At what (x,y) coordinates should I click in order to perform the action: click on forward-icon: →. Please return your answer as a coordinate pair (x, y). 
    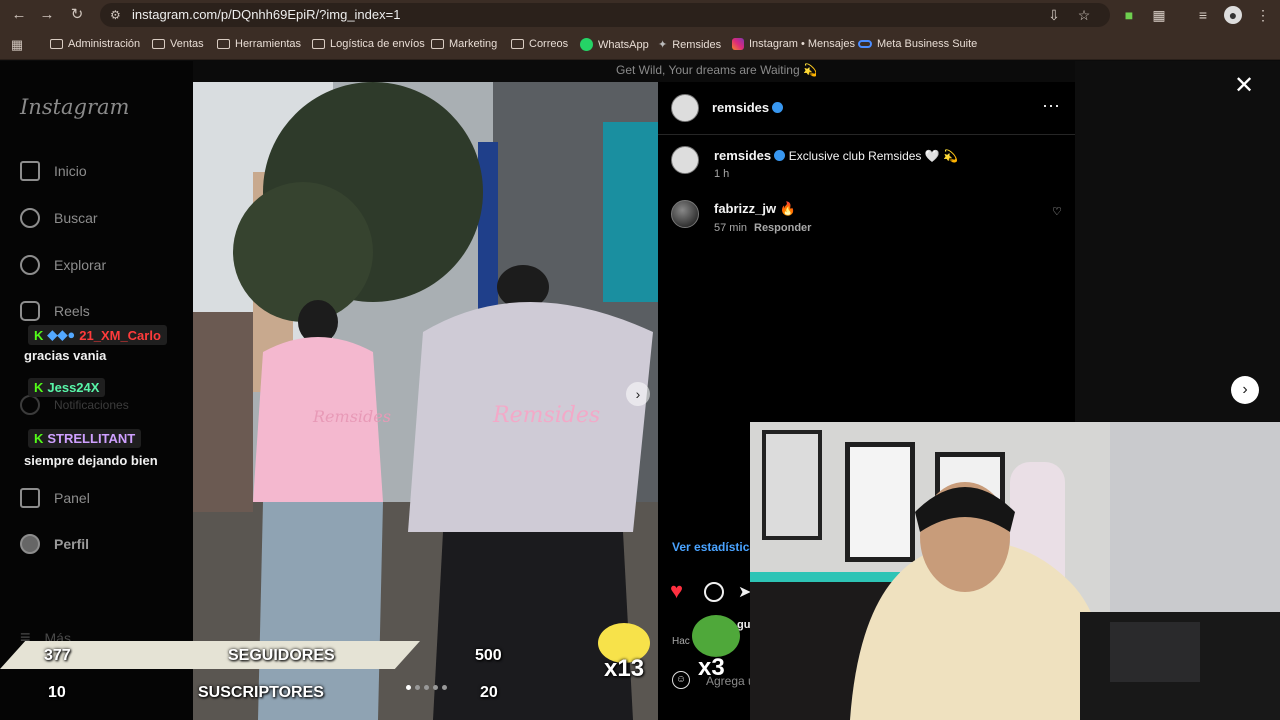
    Looking at the image, I should click on (47, 15).